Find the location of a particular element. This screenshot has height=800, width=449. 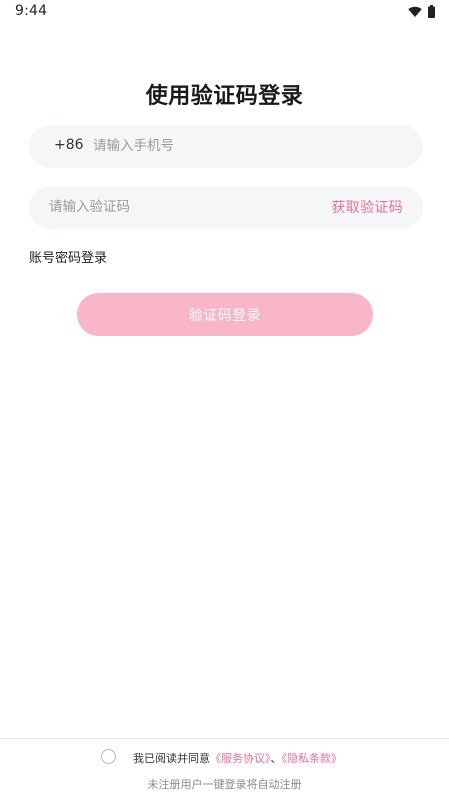

password-login-link: 账号密码登录 is located at coordinates (68, 256).